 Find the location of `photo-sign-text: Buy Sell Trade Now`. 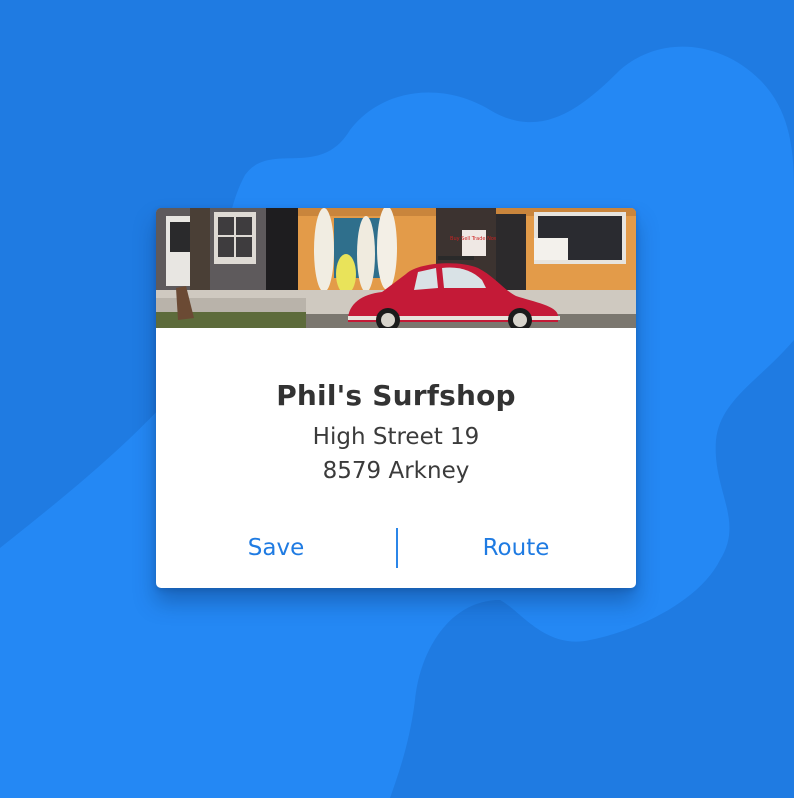

photo-sign-text: Buy Sell Trade Now is located at coordinates (474, 239).